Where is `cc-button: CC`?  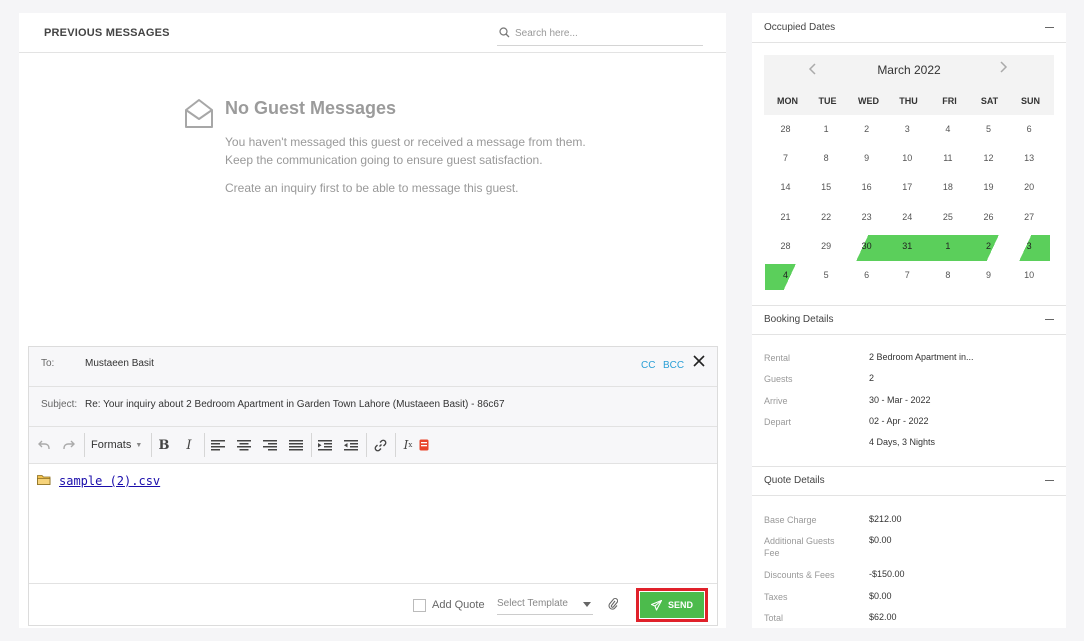
cc-button: CC is located at coordinates (648, 365).